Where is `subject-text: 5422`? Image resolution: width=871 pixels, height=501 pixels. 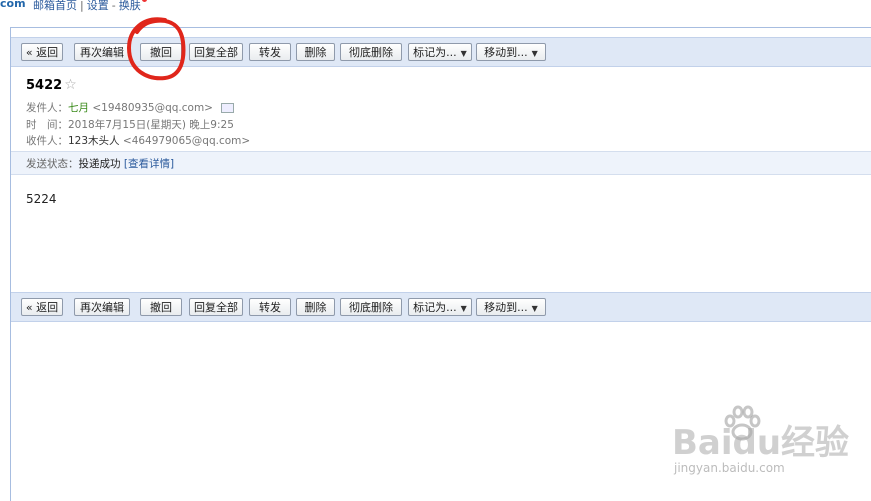 subject-text: 5422 is located at coordinates (44, 85).